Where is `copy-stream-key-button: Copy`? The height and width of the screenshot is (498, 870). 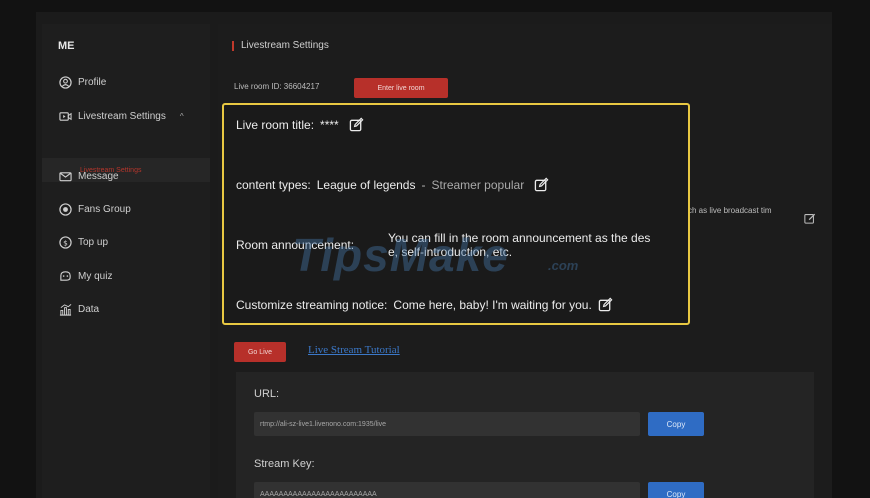 copy-stream-key-button: Copy is located at coordinates (676, 490).